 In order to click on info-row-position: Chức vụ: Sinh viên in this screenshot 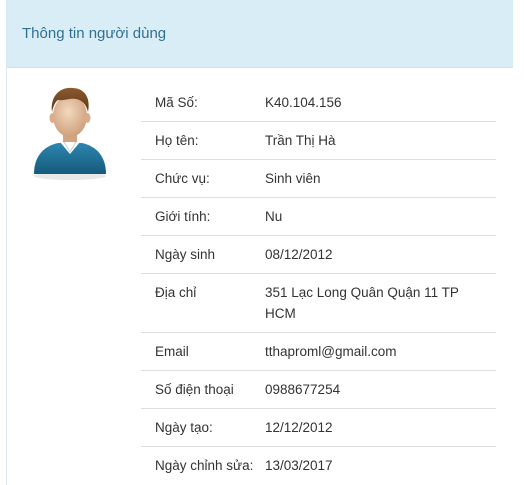, I will do `click(318, 178)`.